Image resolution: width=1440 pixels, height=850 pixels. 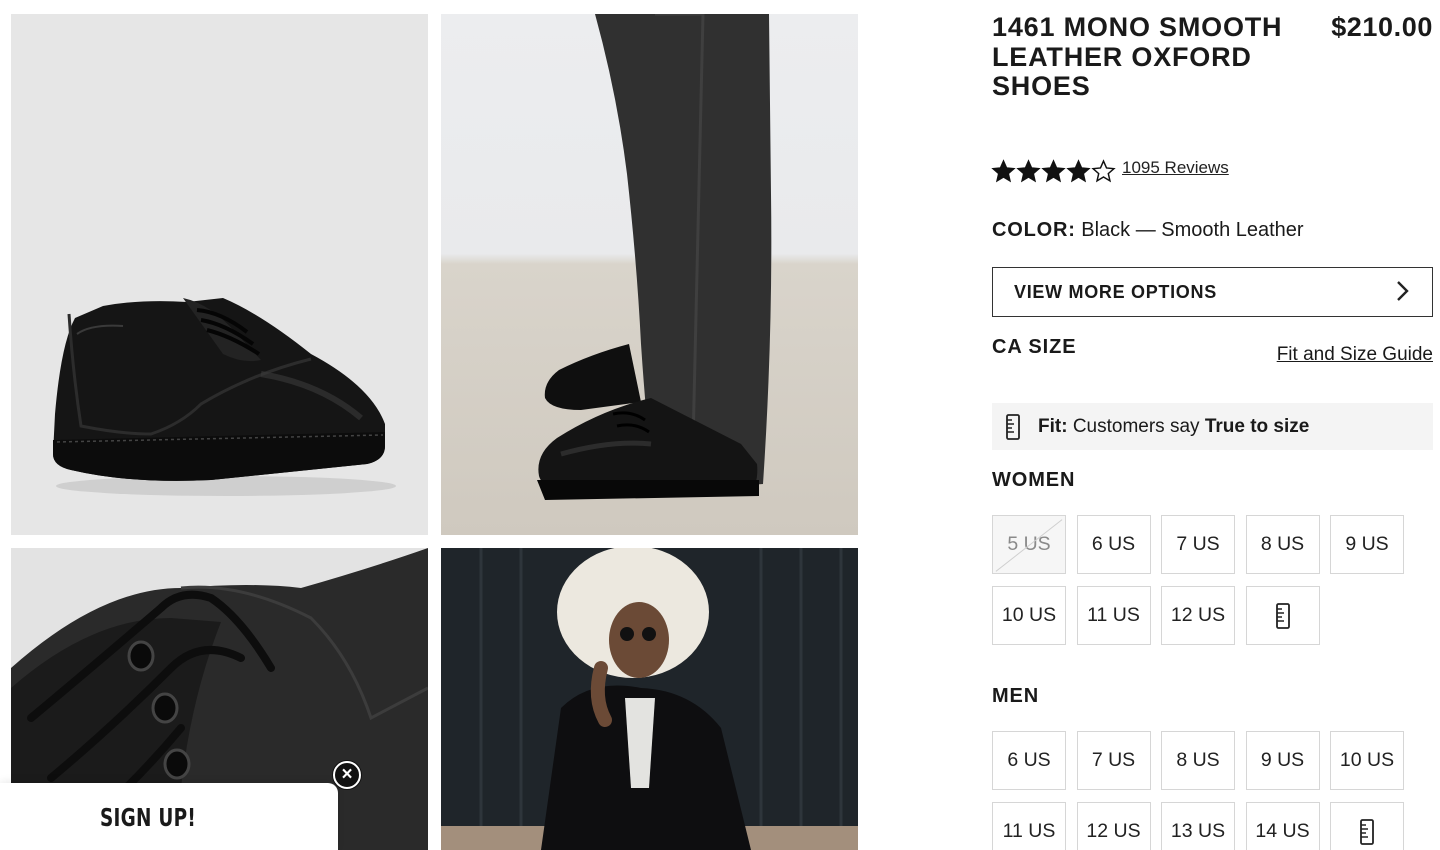 I want to click on size-option: 5 US, so click(x=1029, y=544).